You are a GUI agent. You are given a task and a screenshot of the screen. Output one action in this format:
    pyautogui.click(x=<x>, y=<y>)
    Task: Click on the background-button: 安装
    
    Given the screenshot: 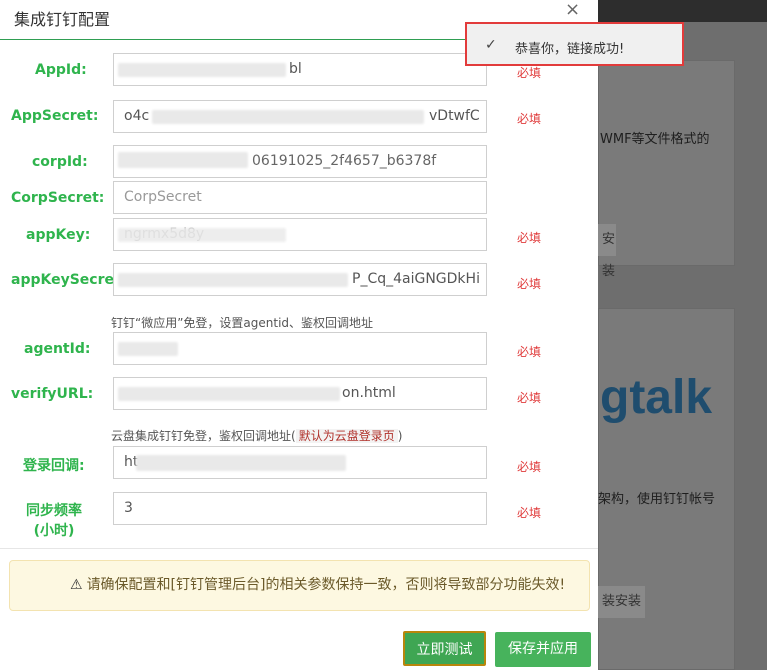 What is the action you would take?
    pyautogui.click(x=607, y=251)
    